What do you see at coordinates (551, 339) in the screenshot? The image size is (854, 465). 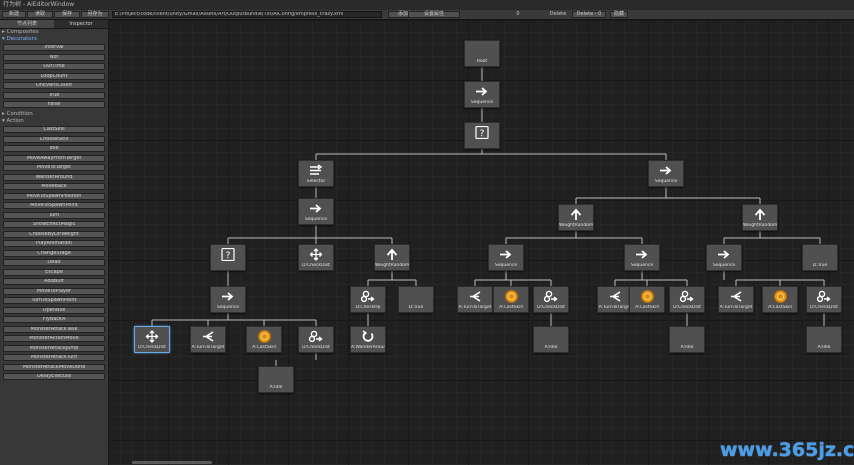 I see `tree-node-idle2: A:Idle` at bounding box center [551, 339].